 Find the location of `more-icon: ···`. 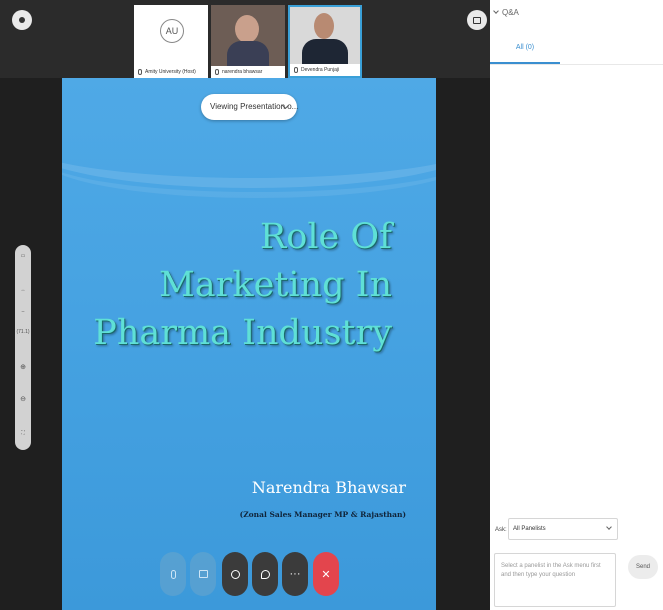

more-icon: ··· is located at coordinates (295, 574).